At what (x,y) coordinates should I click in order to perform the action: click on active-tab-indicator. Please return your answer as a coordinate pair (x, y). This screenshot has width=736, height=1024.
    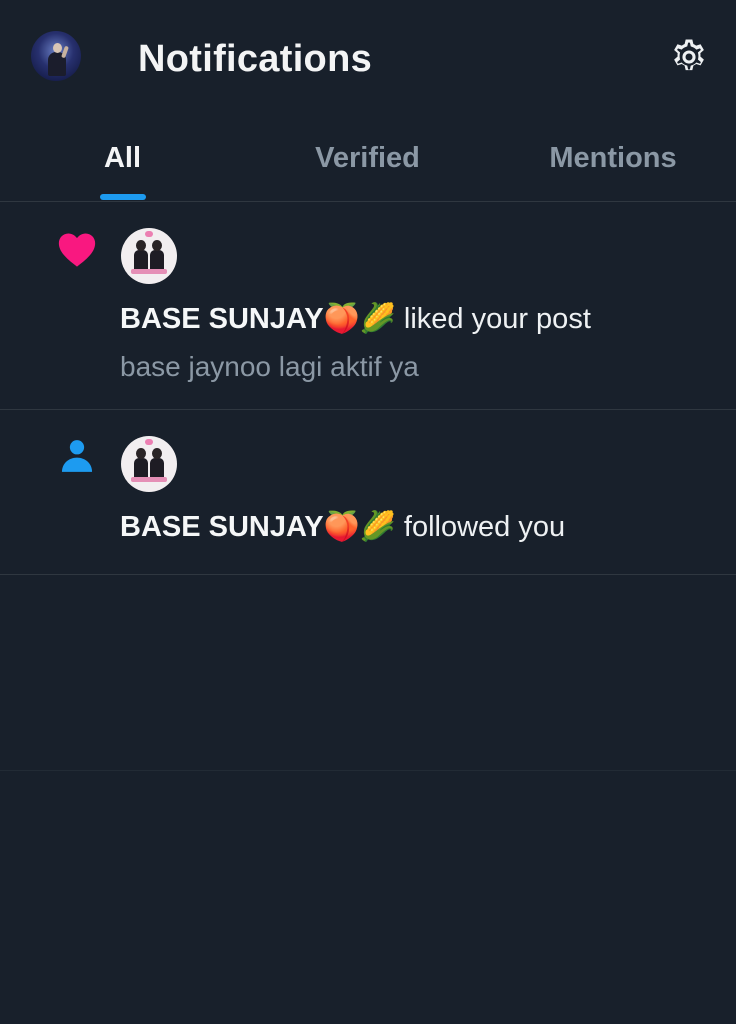
    Looking at the image, I should click on (123, 197).